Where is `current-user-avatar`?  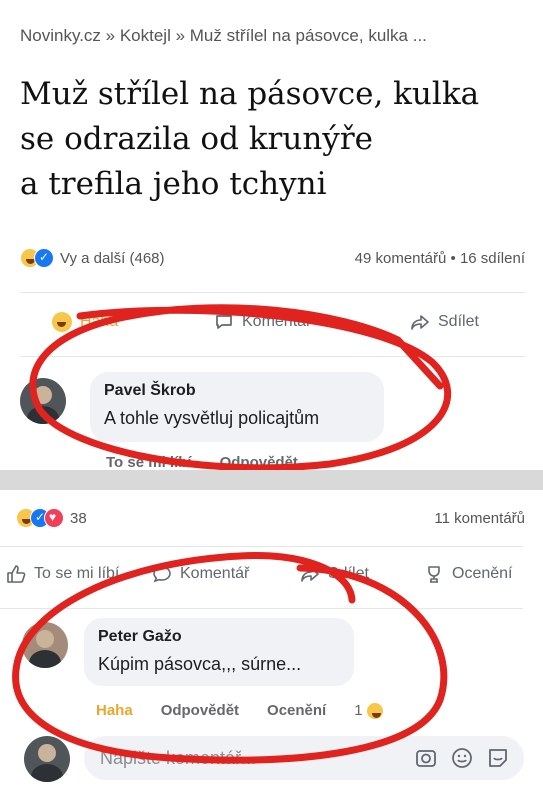 current-user-avatar is located at coordinates (47, 759).